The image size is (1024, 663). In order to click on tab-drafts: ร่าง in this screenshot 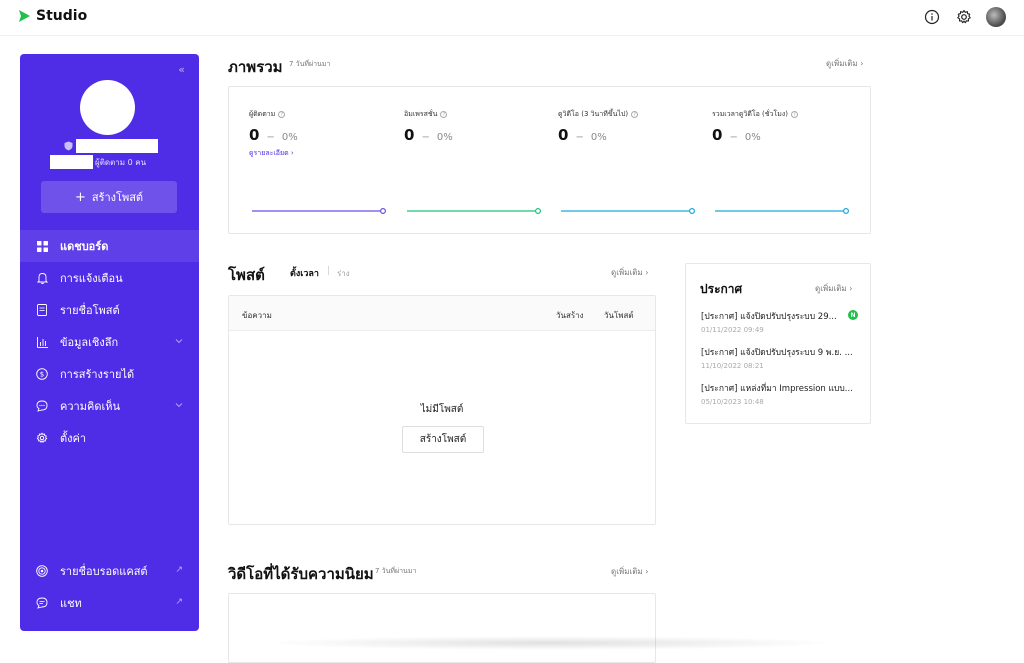, I will do `click(343, 273)`.